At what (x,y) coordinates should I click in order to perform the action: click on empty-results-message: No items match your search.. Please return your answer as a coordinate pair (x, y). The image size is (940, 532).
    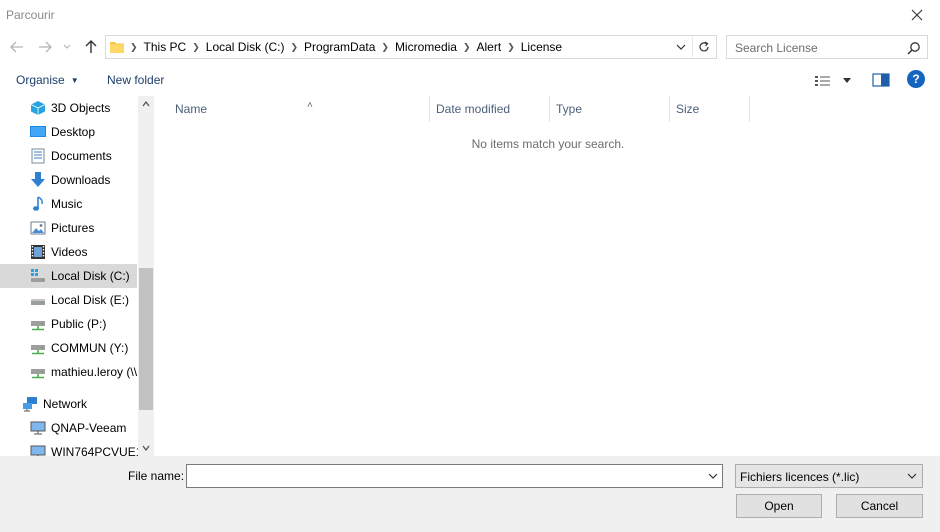
    Looking at the image, I should click on (548, 144).